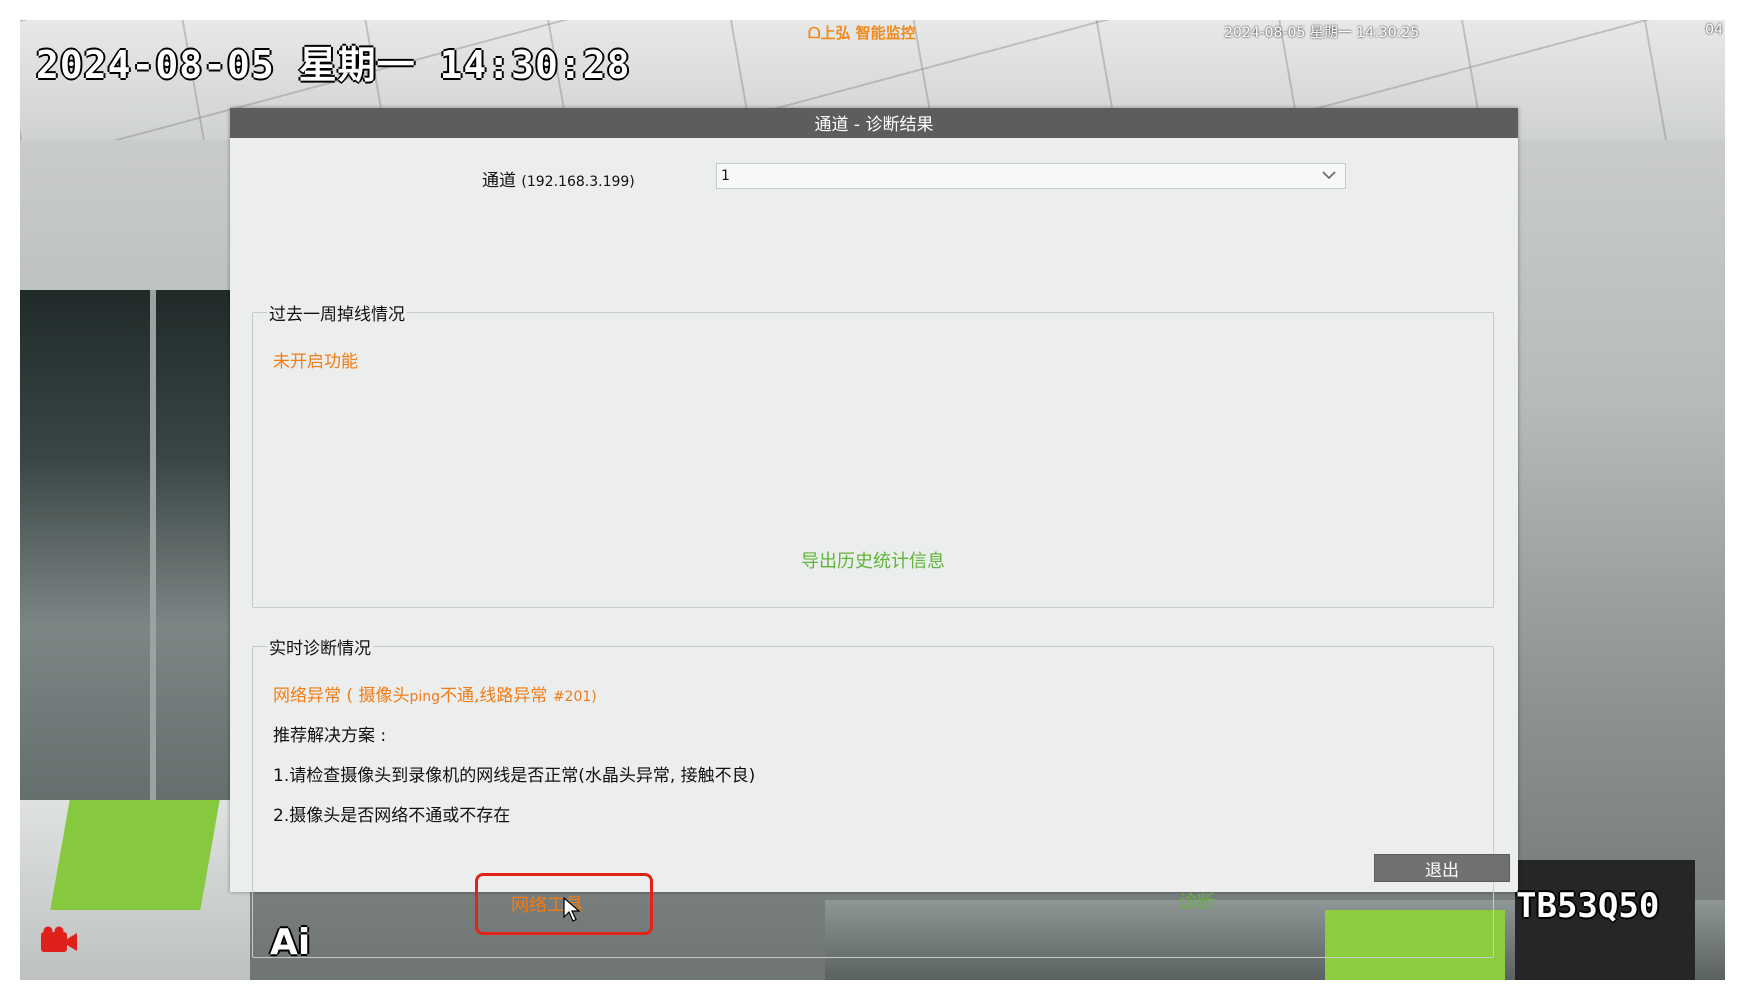 This screenshot has height=1000, width=1745. What do you see at coordinates (1322, 33) in the screenshot?
I see `osd-datetime-small: 2024-08-05 星期一 14:30:25` at bounding box center [1322, 33].